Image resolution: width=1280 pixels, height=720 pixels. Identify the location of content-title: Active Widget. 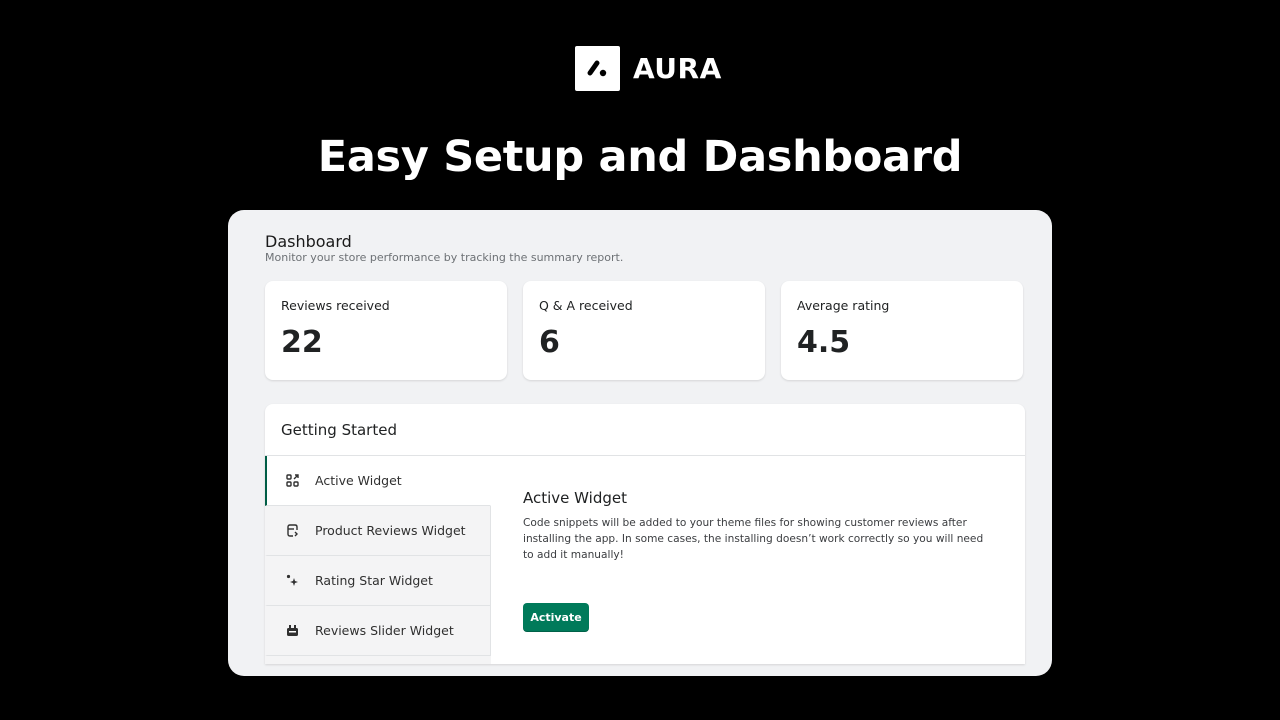
(575, 498).